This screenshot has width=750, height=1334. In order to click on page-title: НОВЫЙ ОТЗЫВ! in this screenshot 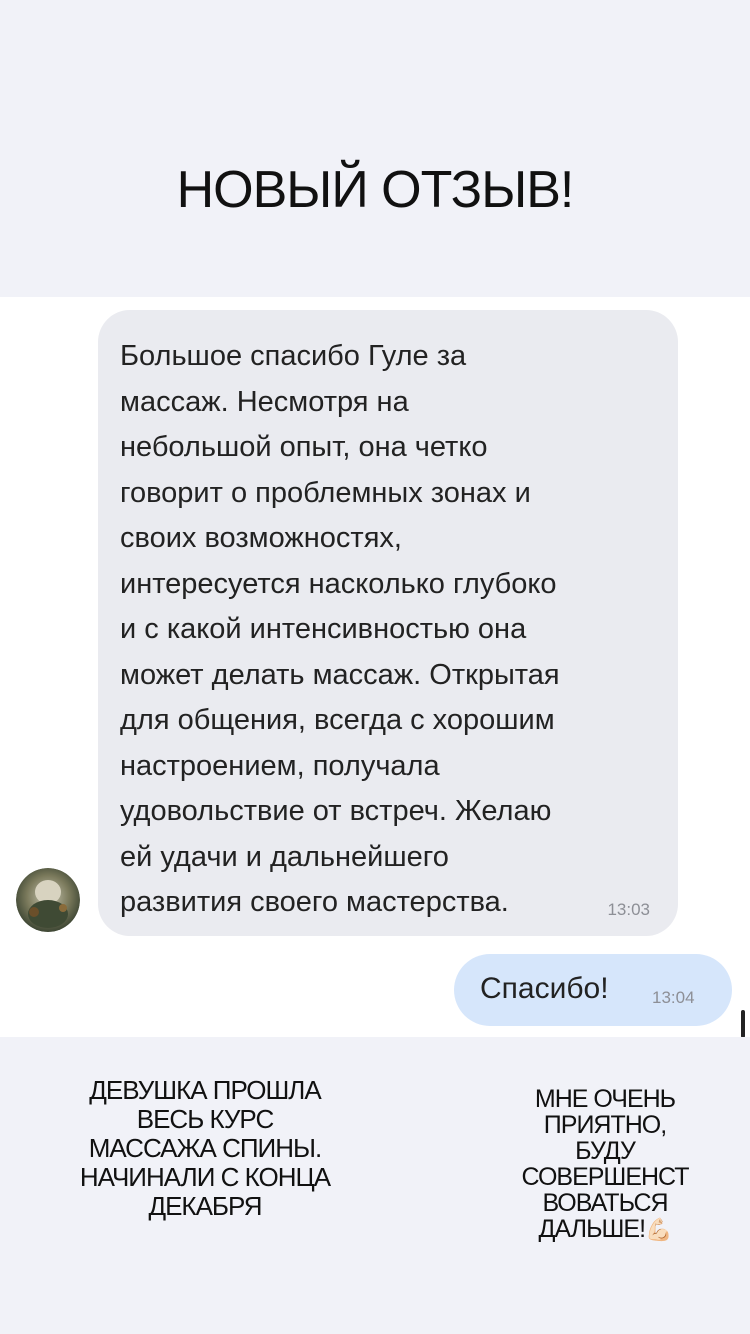, I will do `click(375, 190)`.